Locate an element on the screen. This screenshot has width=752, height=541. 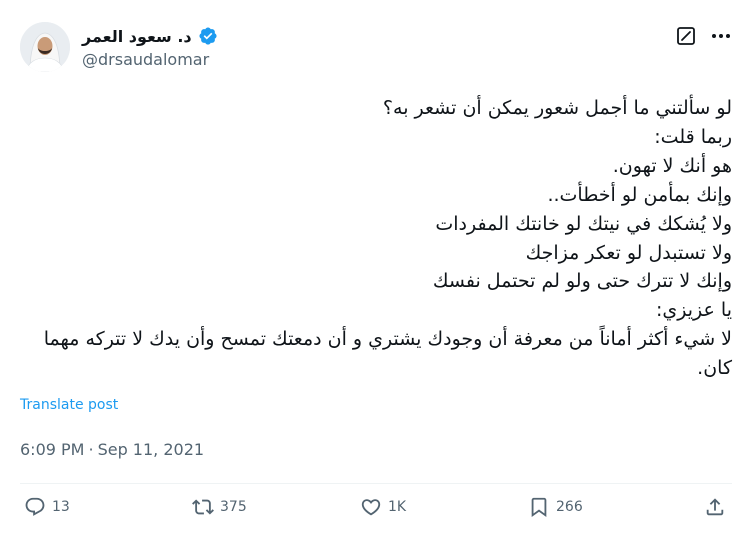
action-bar: 13 375 1K 266 is located at coordinates (376, 513).